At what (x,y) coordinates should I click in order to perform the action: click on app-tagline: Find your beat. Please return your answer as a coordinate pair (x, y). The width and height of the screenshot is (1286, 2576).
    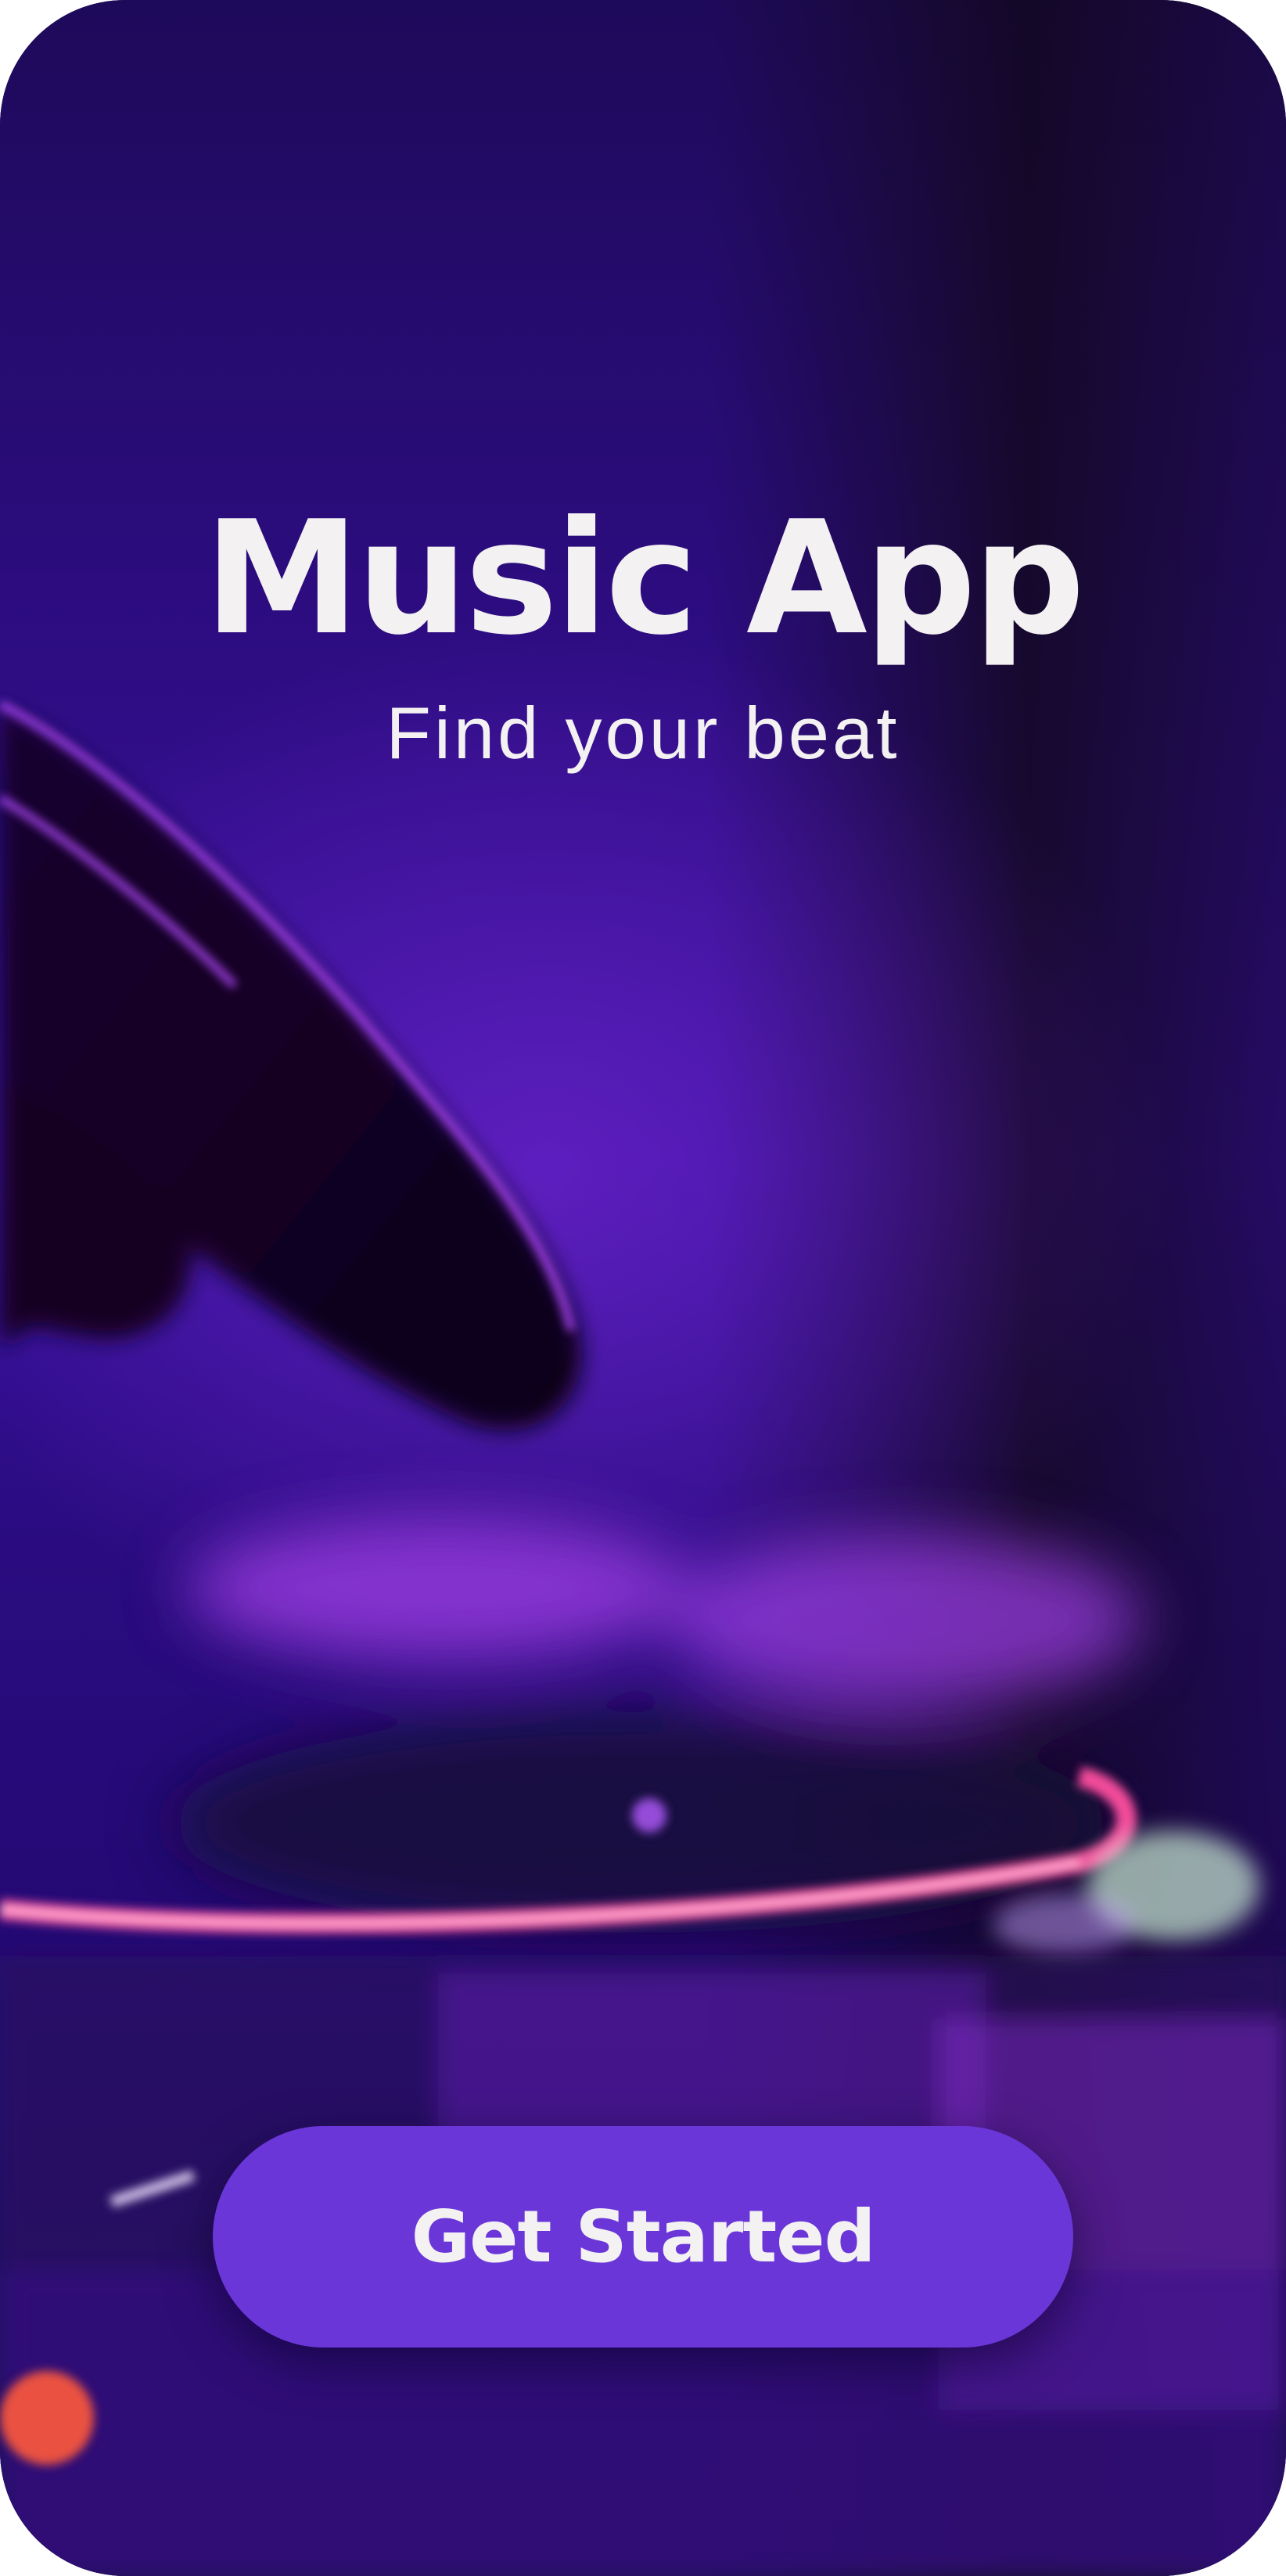
    Looking at the image, I should click on (643, 733).